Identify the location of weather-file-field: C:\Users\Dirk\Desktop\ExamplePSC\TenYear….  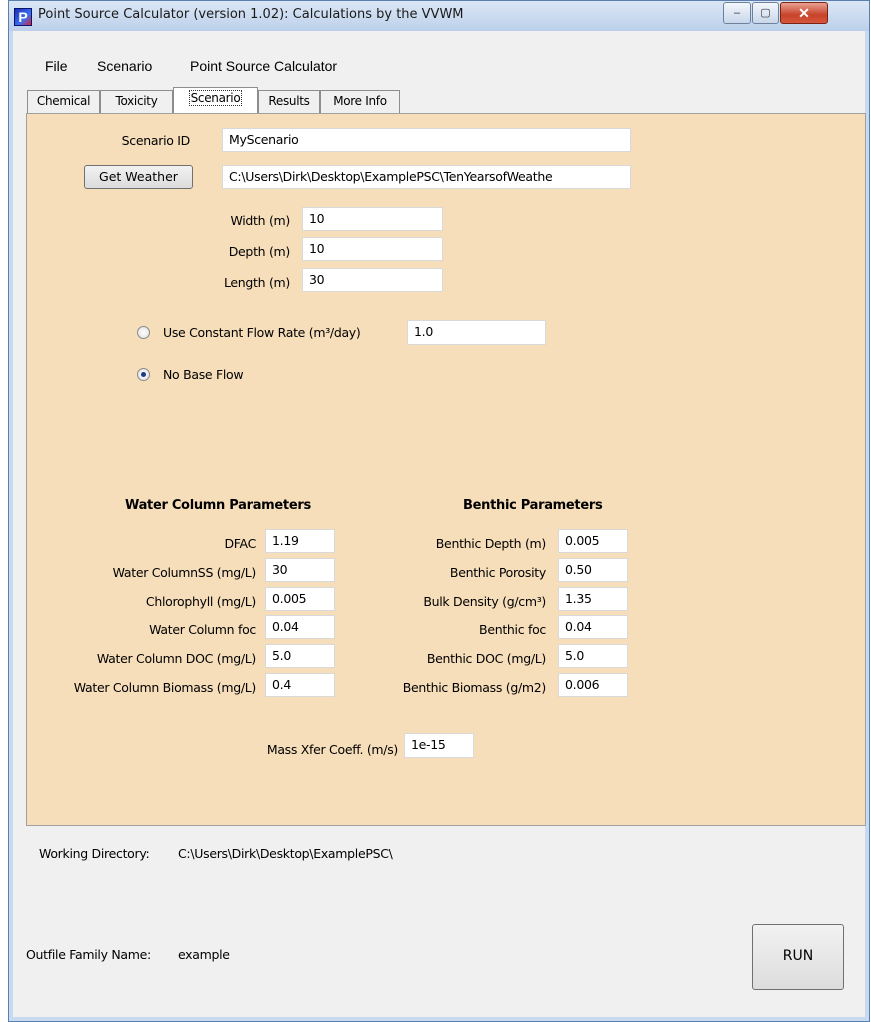
(426, 177).